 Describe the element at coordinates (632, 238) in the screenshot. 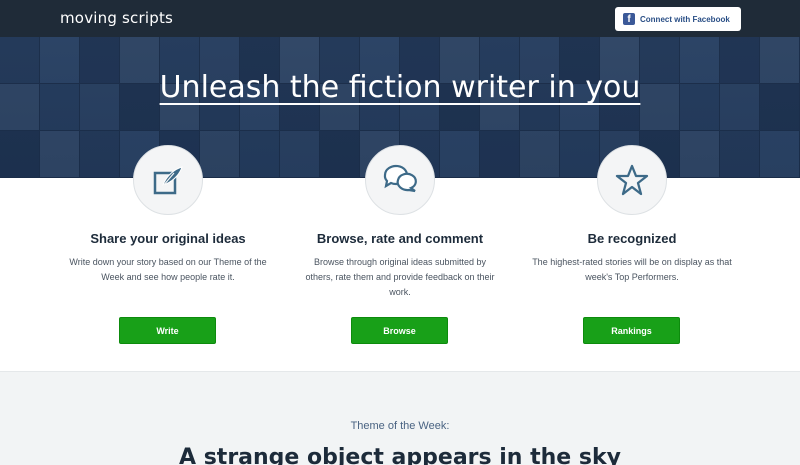

I see `feature-title: Be recognized` at that location.